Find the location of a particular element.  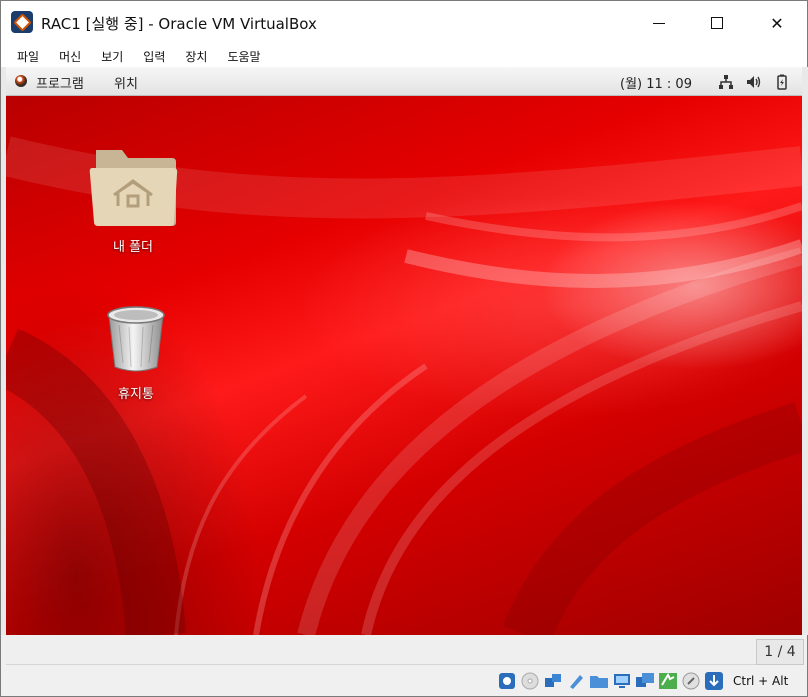

window-right-edge is located at coordinates (805, 351).